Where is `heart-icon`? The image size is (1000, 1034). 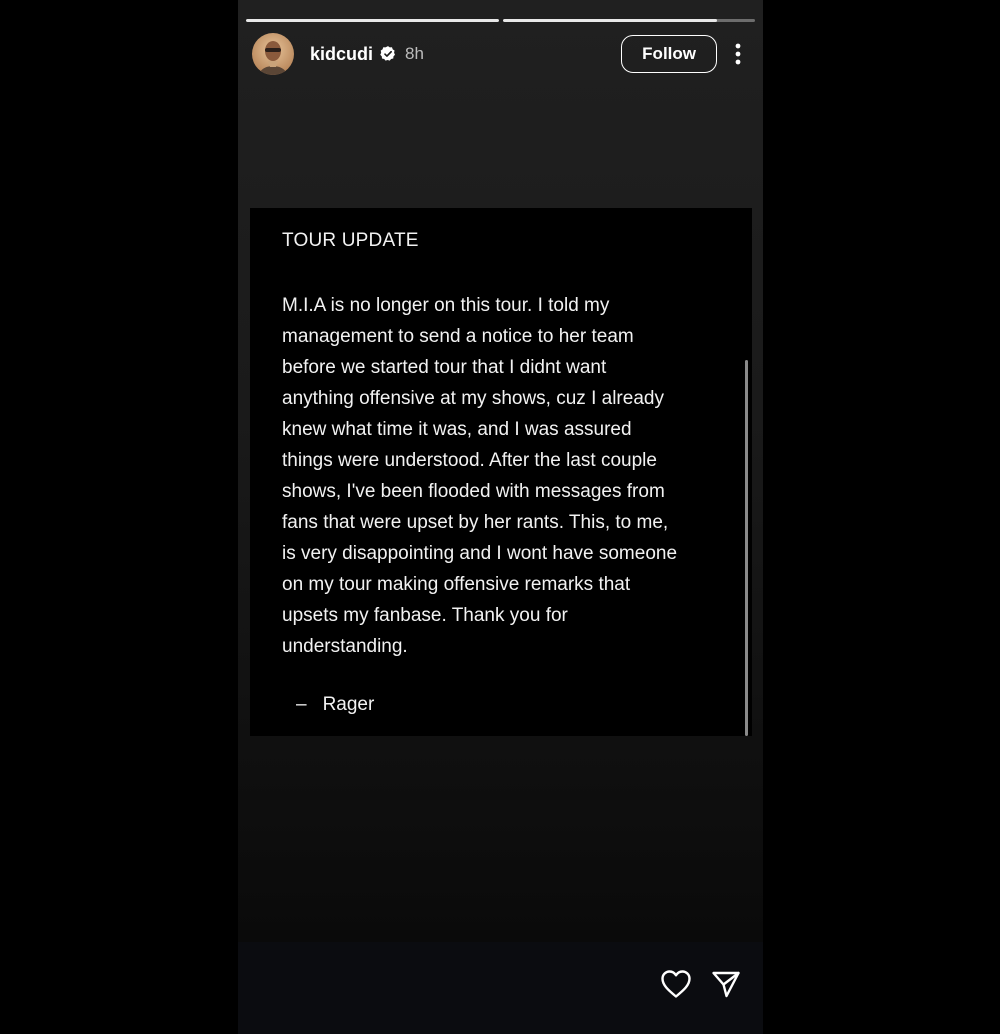
heart-icon is located at coordinates (676, 984).